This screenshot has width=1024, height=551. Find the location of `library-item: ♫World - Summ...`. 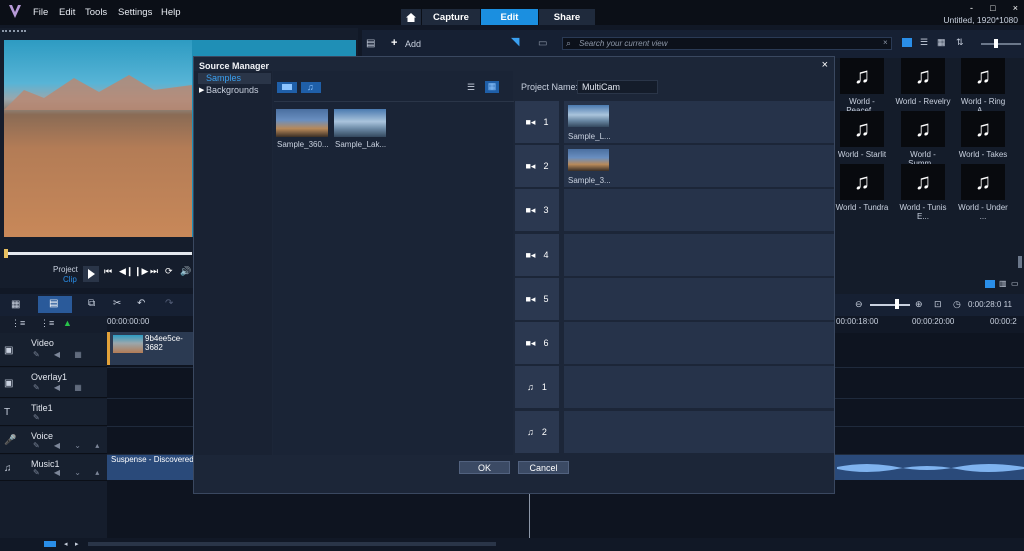

library-item: ♫World - Summ... is located at coordinates (923, 139).